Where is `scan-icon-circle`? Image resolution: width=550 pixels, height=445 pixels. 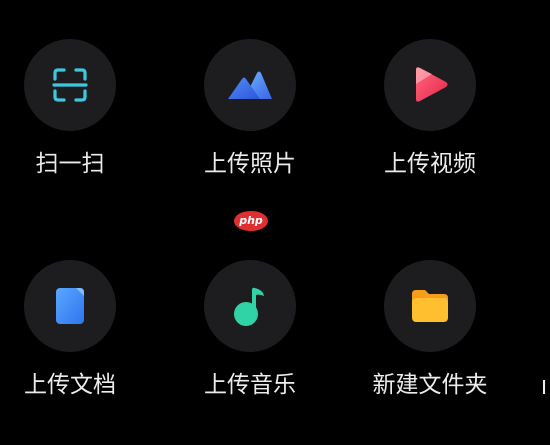 scan-icon-circle is located at coordinates (70, 85).